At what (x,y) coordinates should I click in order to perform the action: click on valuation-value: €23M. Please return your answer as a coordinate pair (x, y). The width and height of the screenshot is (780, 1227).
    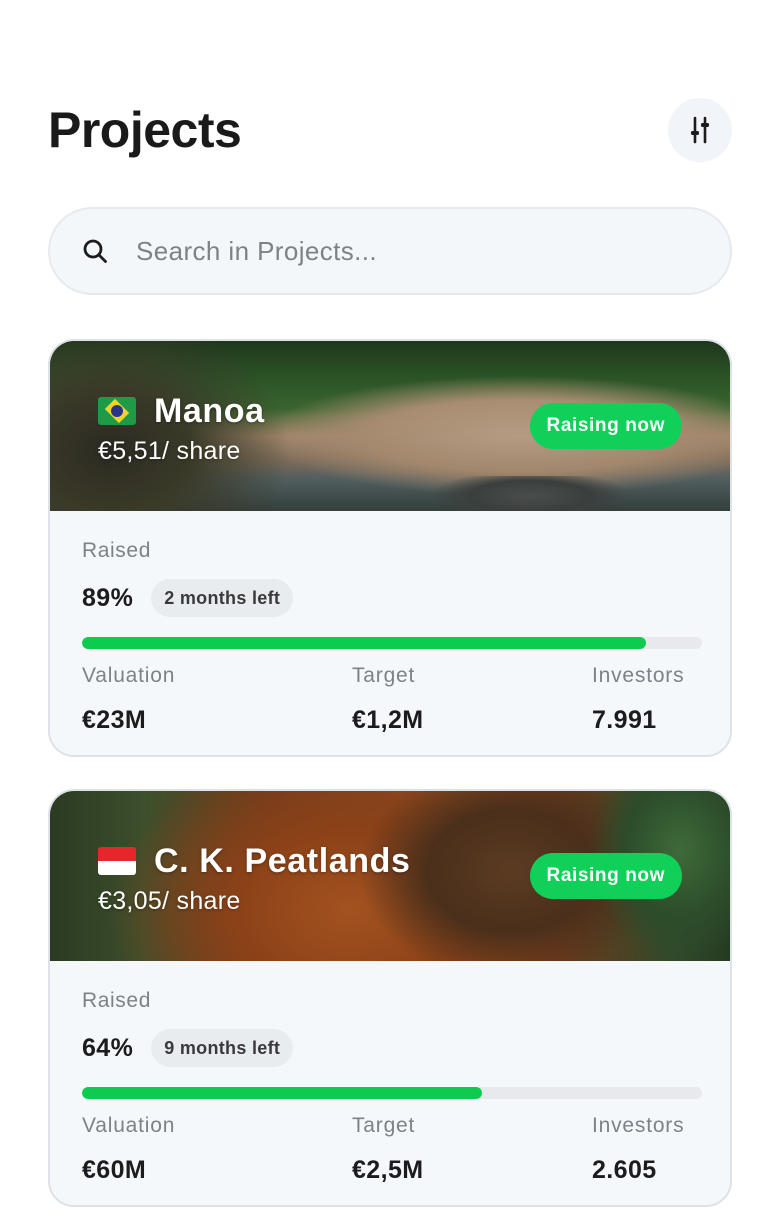
    Looking at the image, I should click on (114, 720).